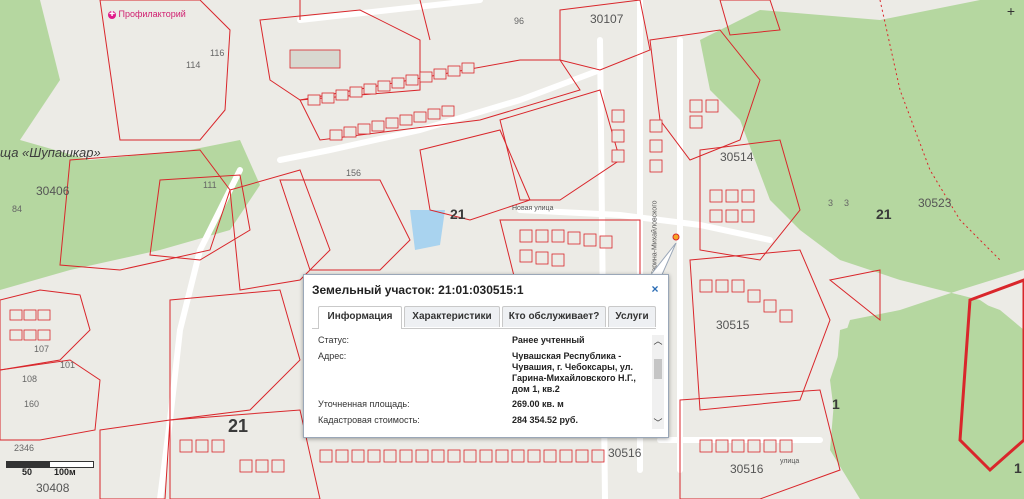 The image size is (1024, 499). What do you see at coordinates (360, 317) in the screenshot?
I see `tab-information: Информация` at bounding box center [360, 317].